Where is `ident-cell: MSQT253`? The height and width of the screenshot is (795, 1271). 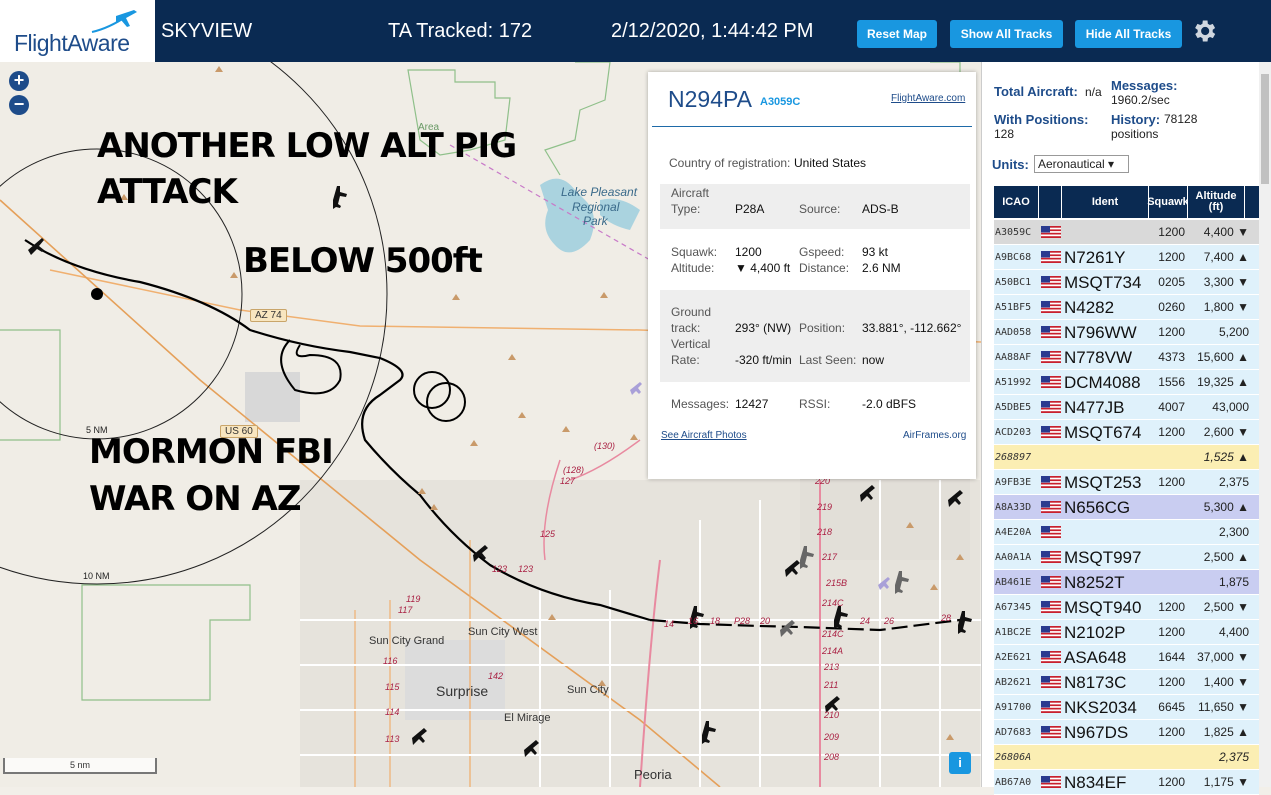 ident-cell: MSQT253 is located at coordinates (1103, 482).